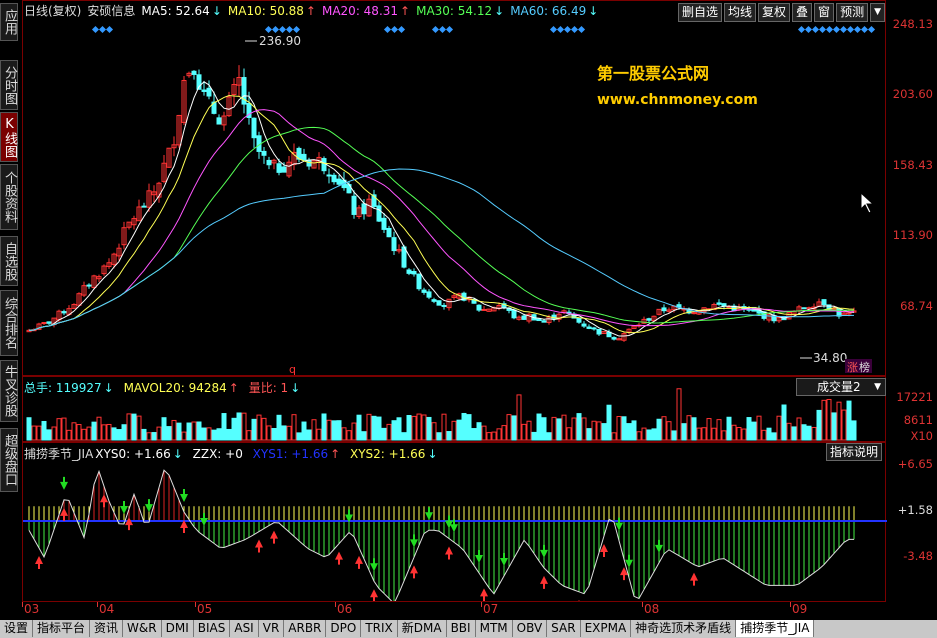 This screenshot has height=638, width=937. Describe the element at coordinates (9, 261) in the screenshot. I see `sidebar-item-watchlist: 自选股` at that location.